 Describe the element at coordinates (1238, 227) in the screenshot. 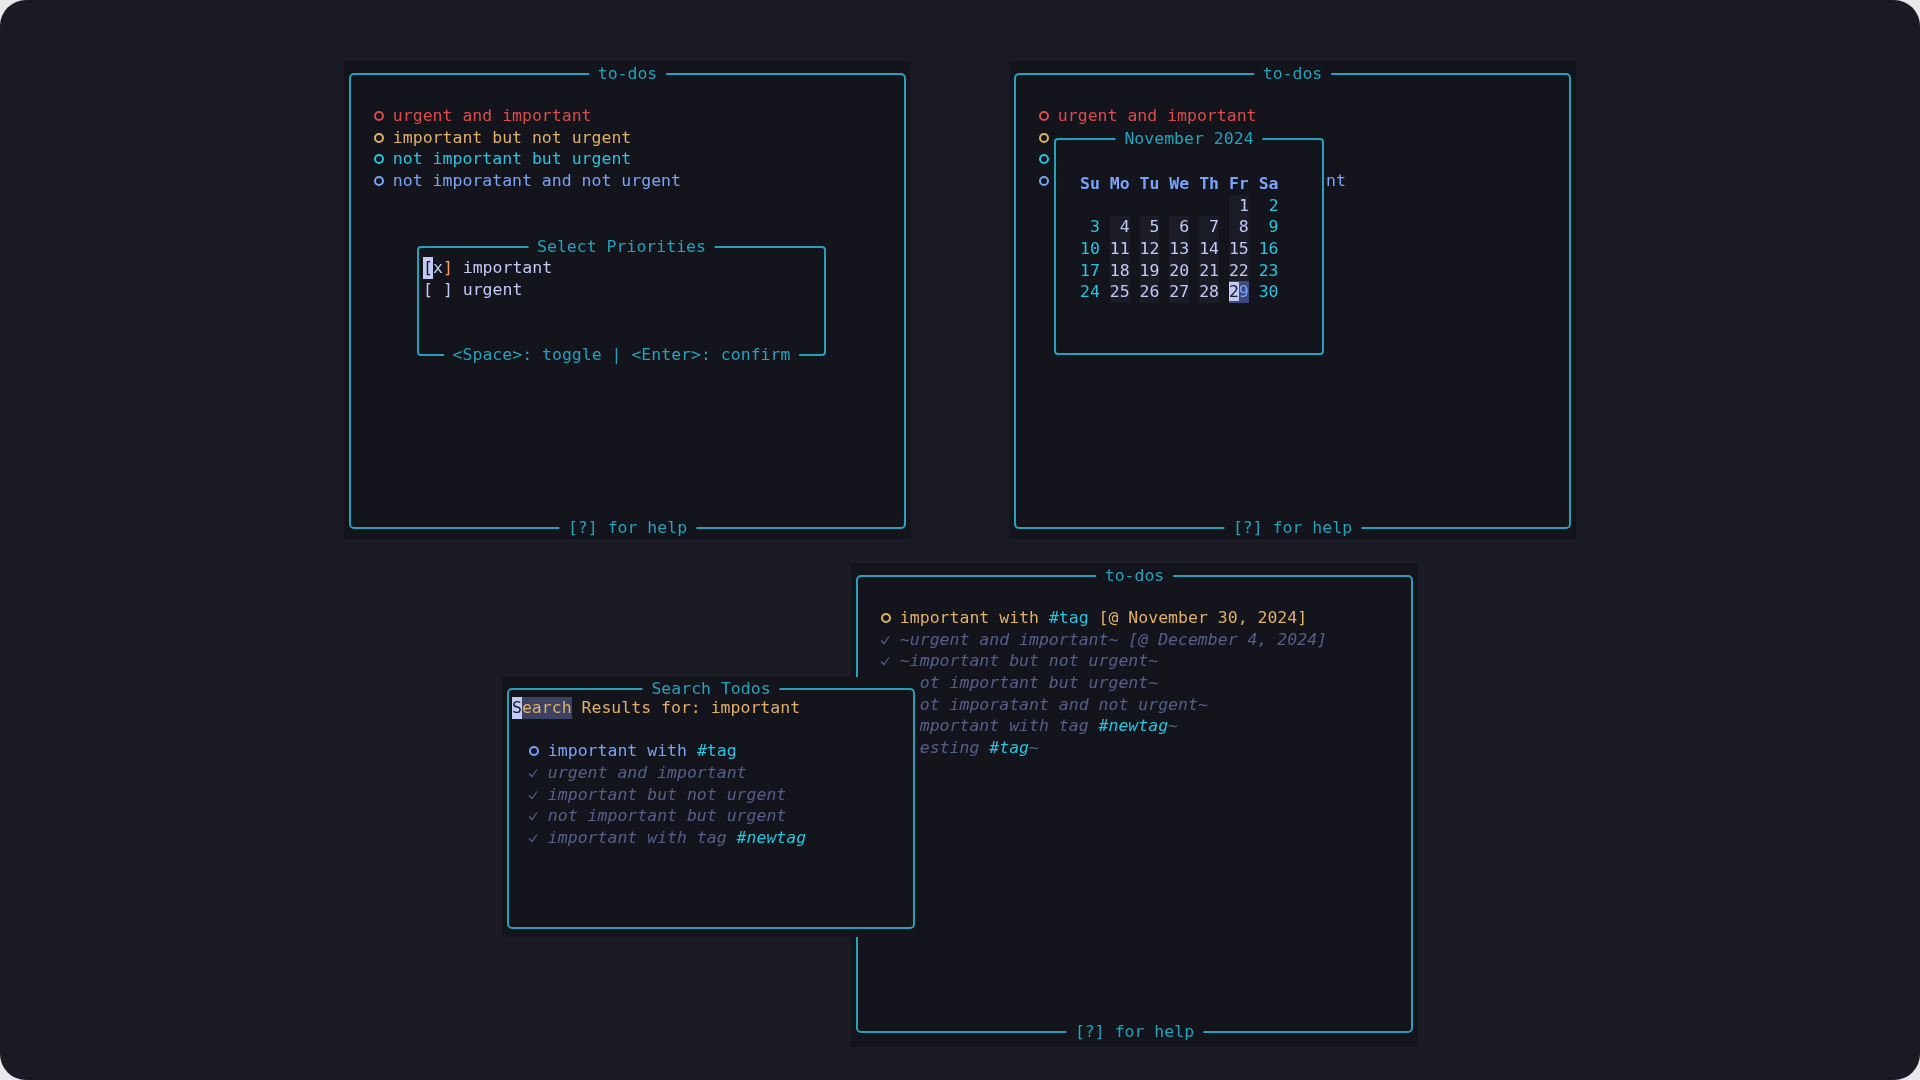

I see `calendar-day: 8` at that location.